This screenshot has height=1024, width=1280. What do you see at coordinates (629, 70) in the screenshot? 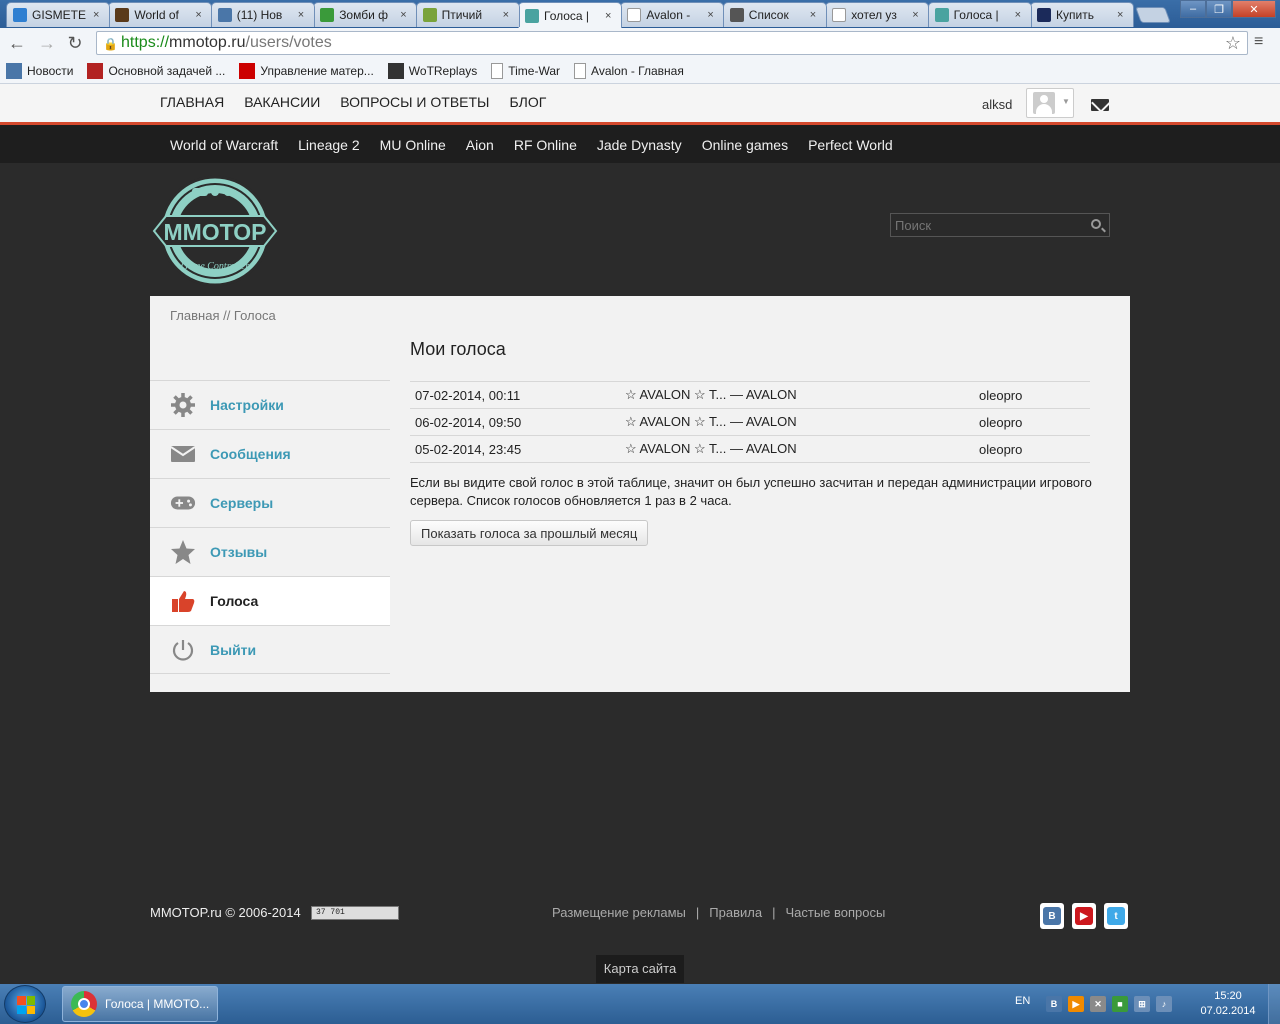
I see `bookmark-item: Avalon - Главная` at bounding box center [629, 70].